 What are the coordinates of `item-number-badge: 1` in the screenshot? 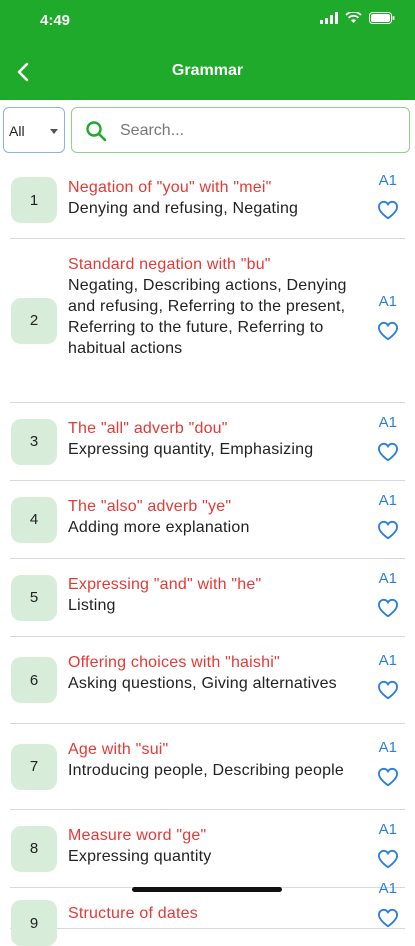 It's located at (34, 200).